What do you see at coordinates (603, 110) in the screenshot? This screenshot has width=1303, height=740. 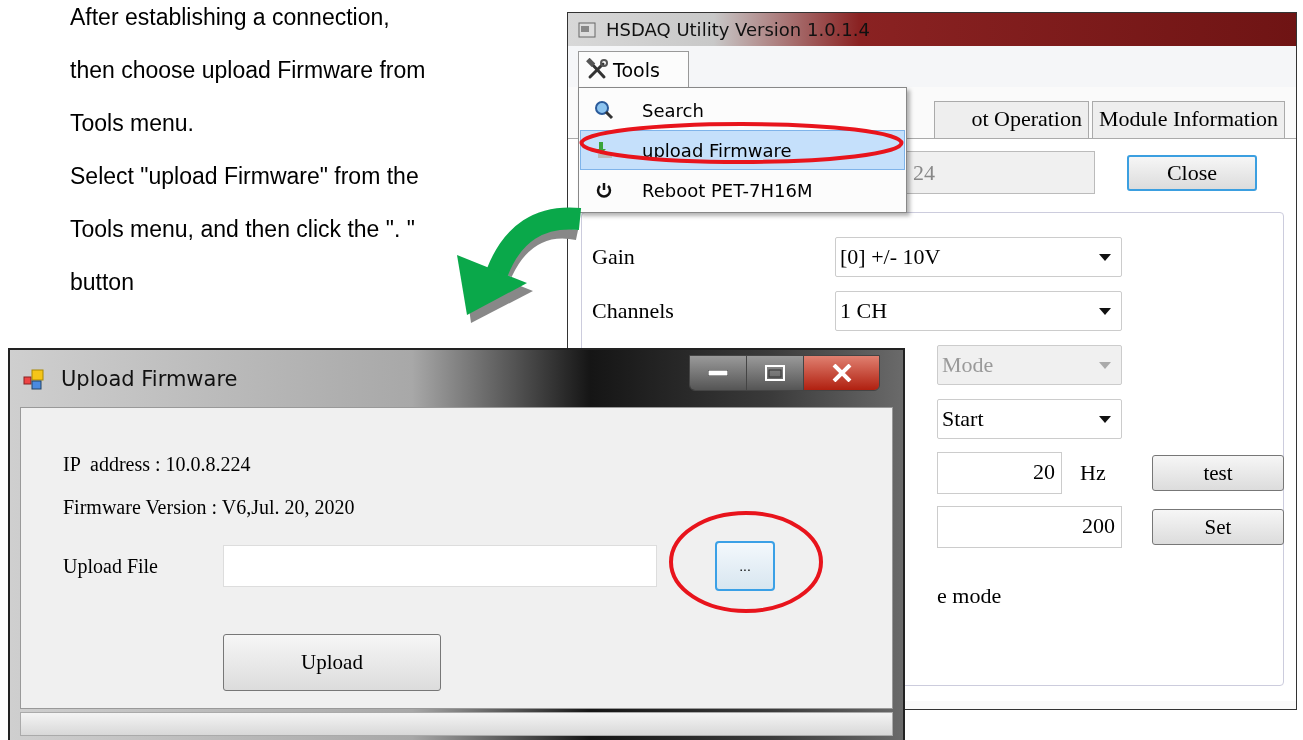 I see `search-icon` at bounding box center [603, 110].